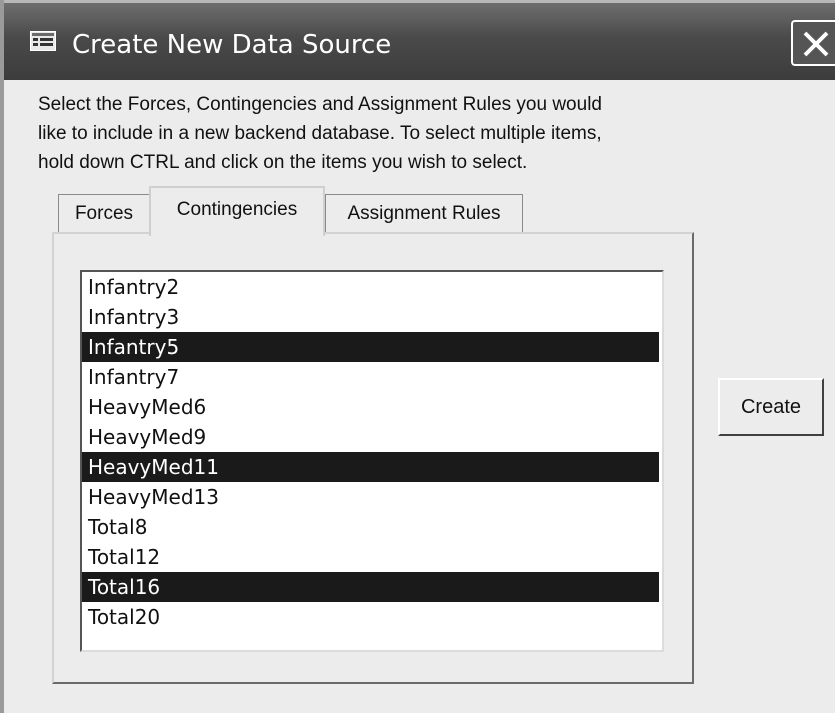 Image resolution: width=835 pixels, height=713 pixels. Describe the element at coordinates (370, 617) in the screenshot. I see `list-item: Total20` at that location.